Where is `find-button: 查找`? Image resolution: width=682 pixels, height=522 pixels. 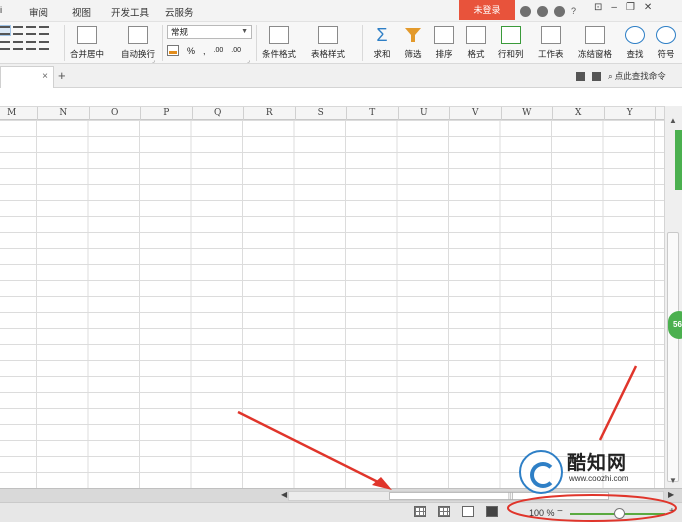
find-button: 查找 is located at coordinates (635, 42).